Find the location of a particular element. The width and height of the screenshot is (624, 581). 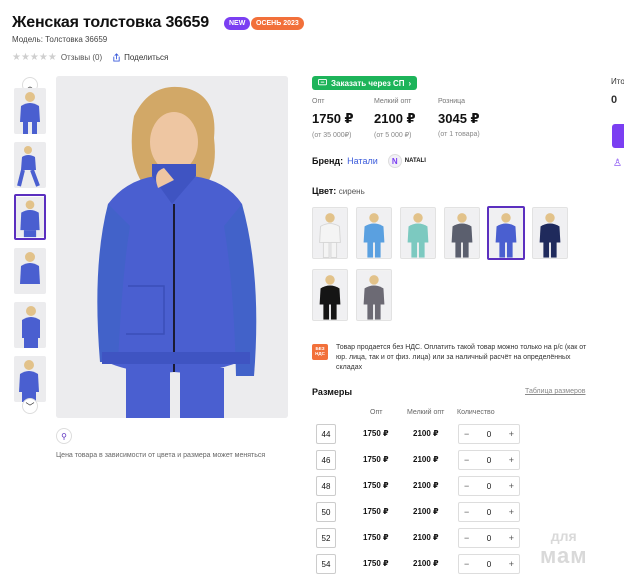

order-sp-button: Заказать через СП › is located at coordinates (365, 83).